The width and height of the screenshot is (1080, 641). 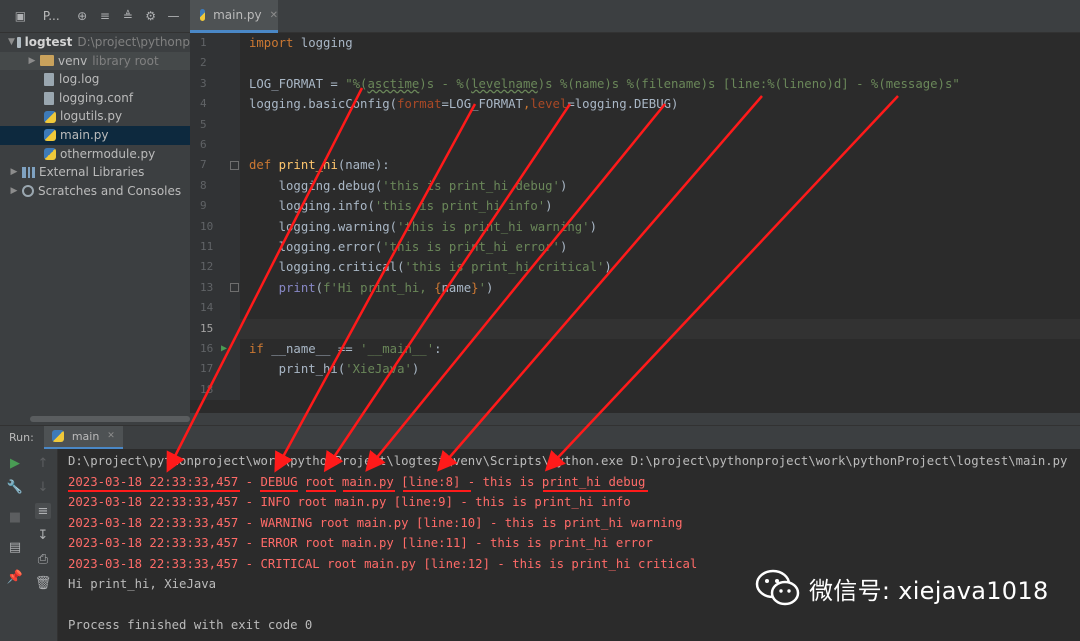 I want to click on code-text: :, so click(x=438, y=349).